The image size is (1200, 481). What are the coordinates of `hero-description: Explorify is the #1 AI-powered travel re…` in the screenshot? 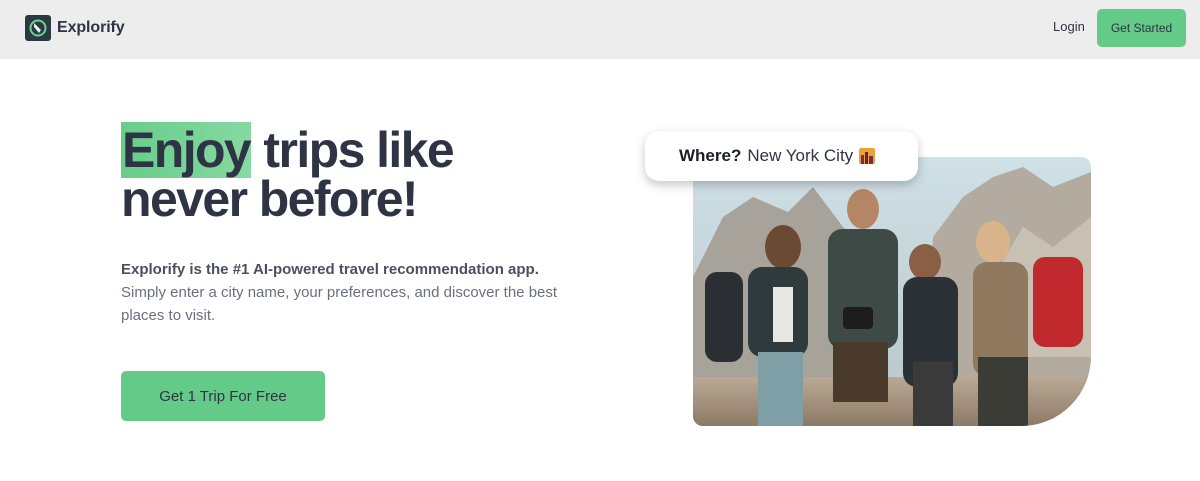 It's located at (351, 292).